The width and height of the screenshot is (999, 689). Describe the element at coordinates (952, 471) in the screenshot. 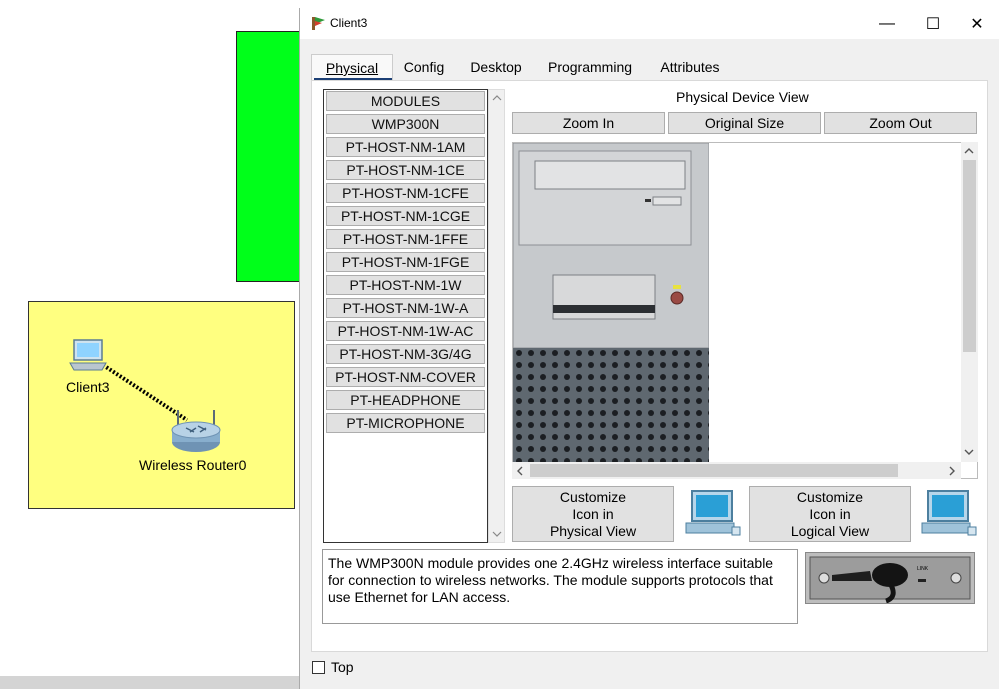

I see `chevron-right-icon` at that location.